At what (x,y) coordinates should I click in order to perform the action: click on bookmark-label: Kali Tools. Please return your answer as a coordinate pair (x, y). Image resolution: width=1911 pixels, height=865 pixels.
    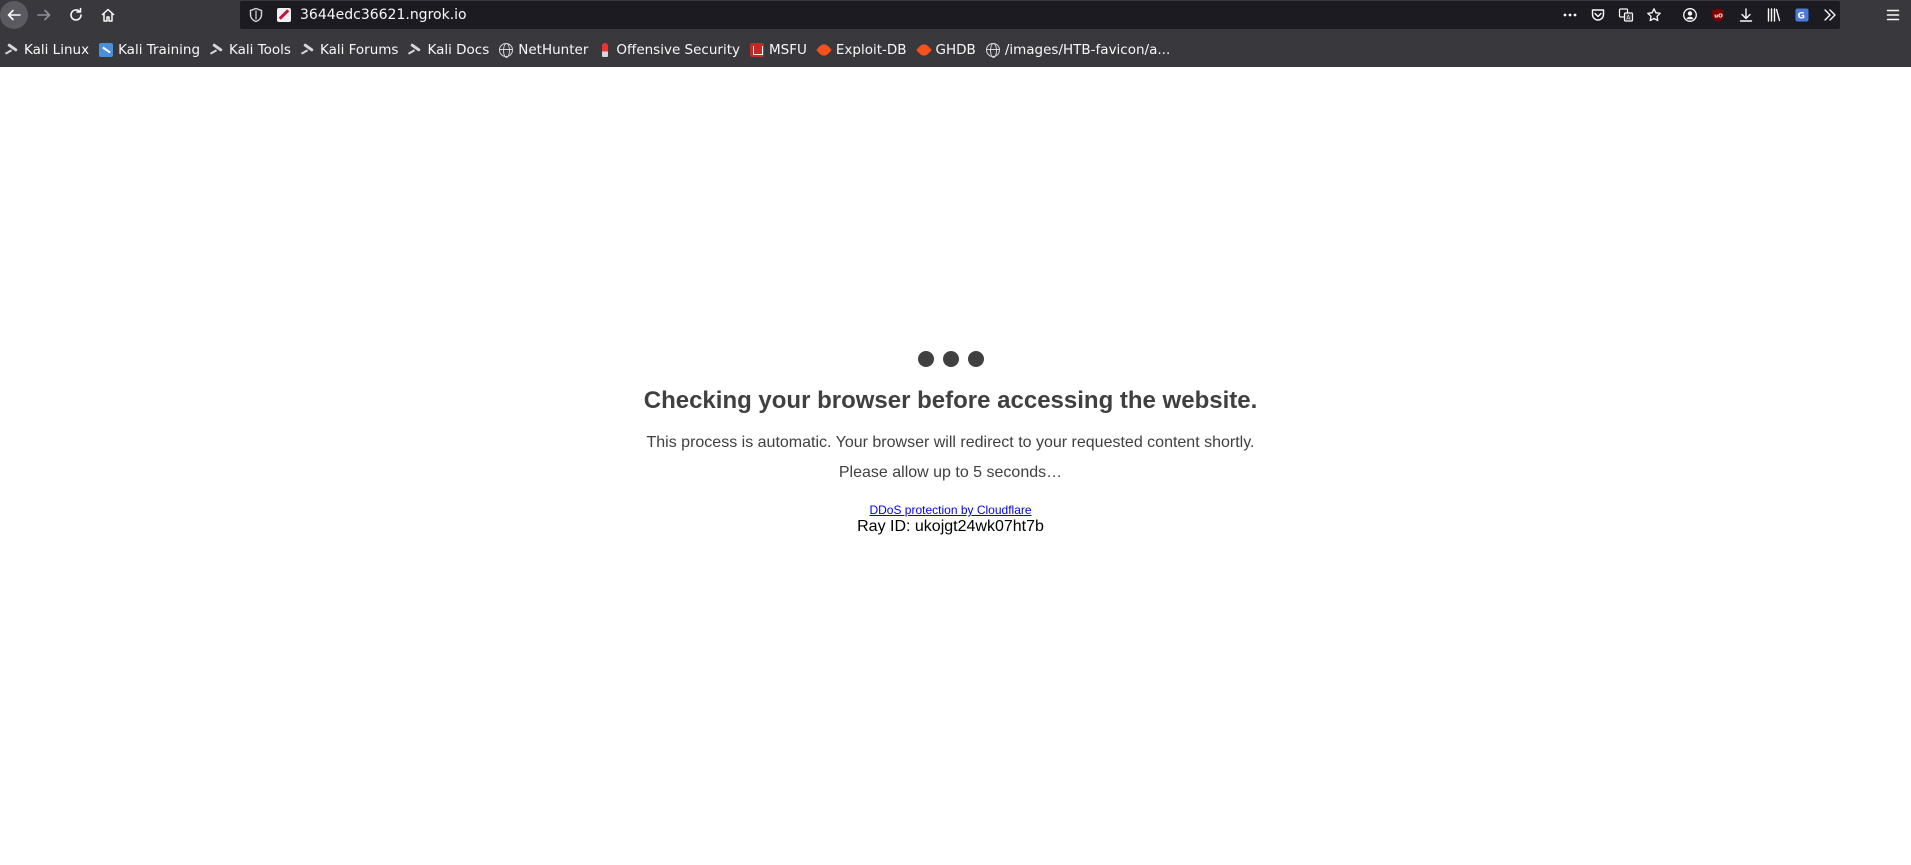
    Looking at the image, I should click on (260, 50).